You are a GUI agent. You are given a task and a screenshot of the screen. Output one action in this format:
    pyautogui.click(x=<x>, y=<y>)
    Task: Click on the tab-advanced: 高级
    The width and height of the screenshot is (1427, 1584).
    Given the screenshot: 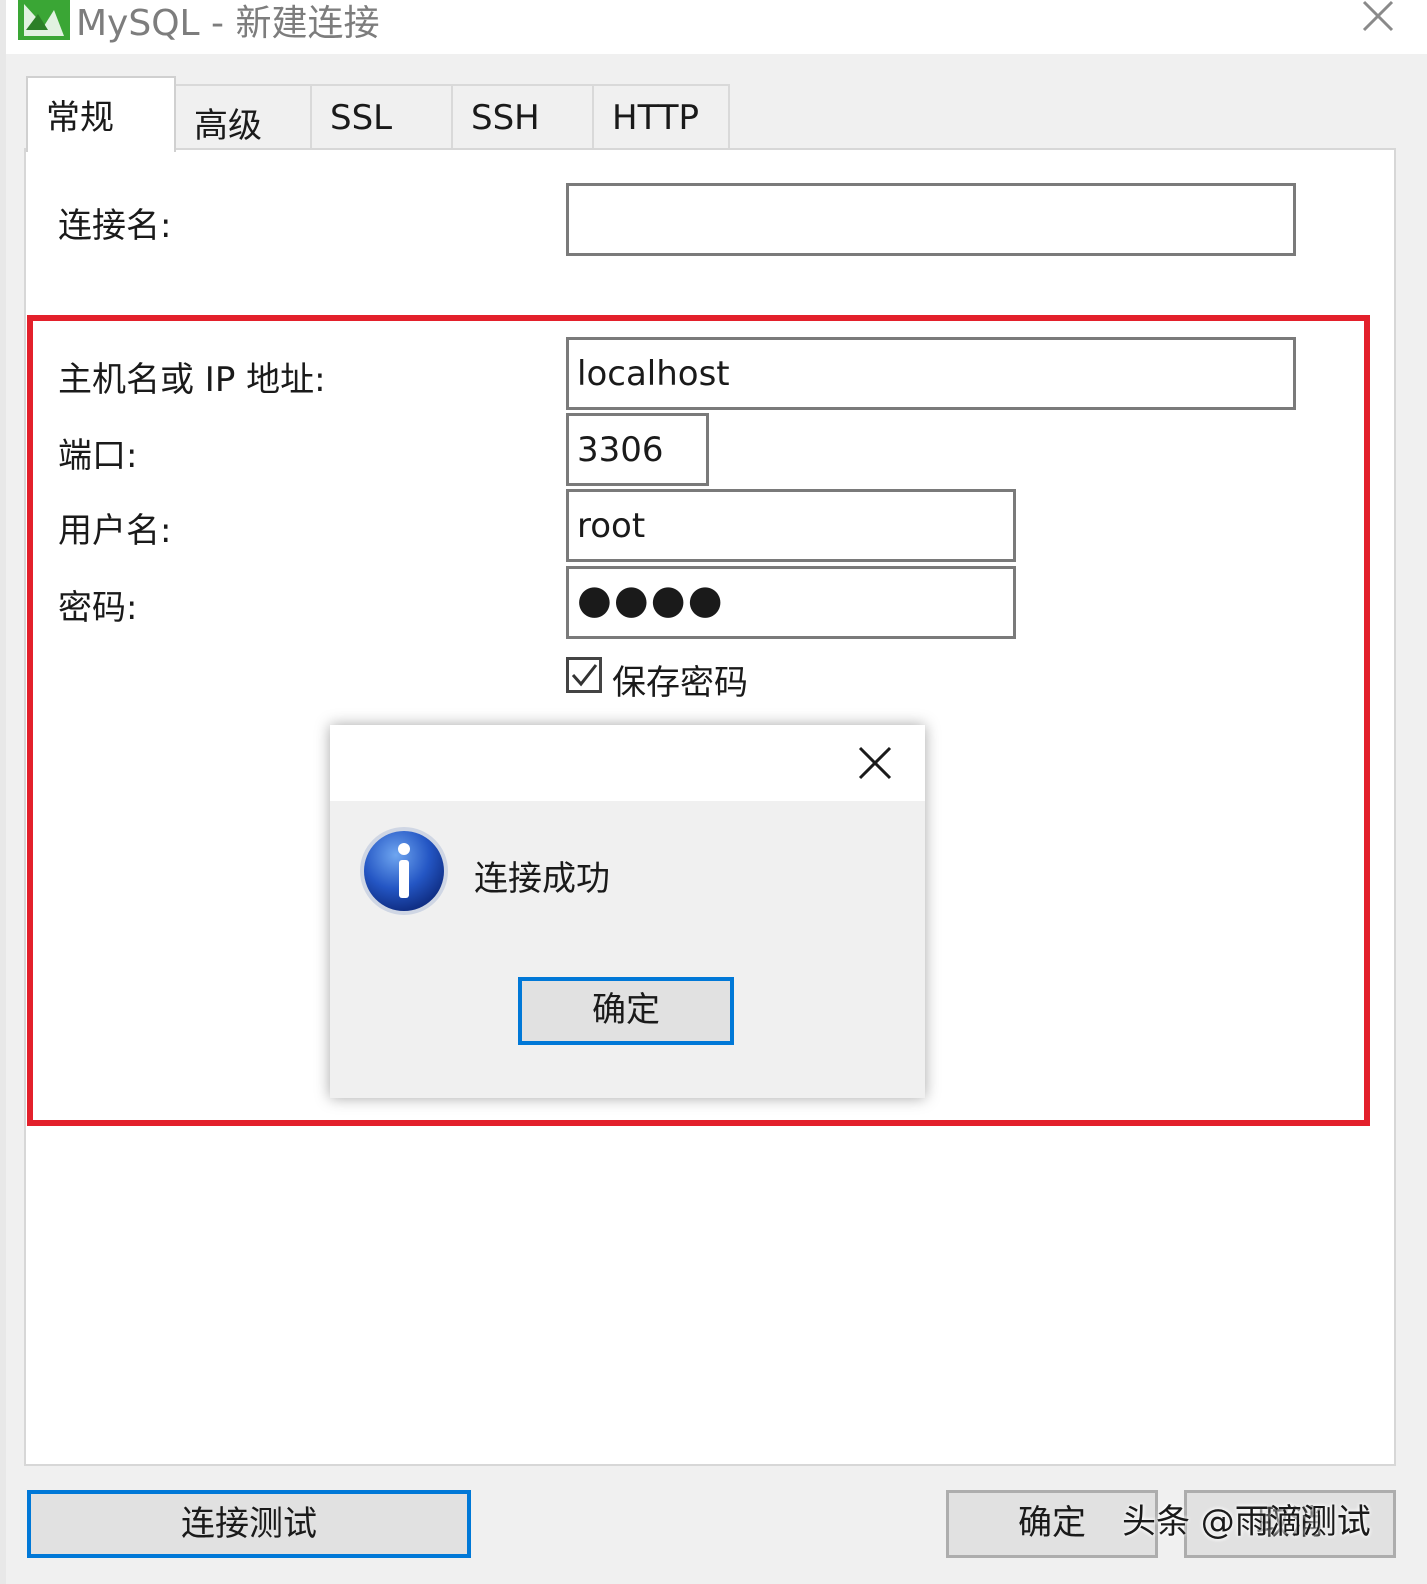 What is the action you would take?
    pyautogui.click(x=243, y=117)
    